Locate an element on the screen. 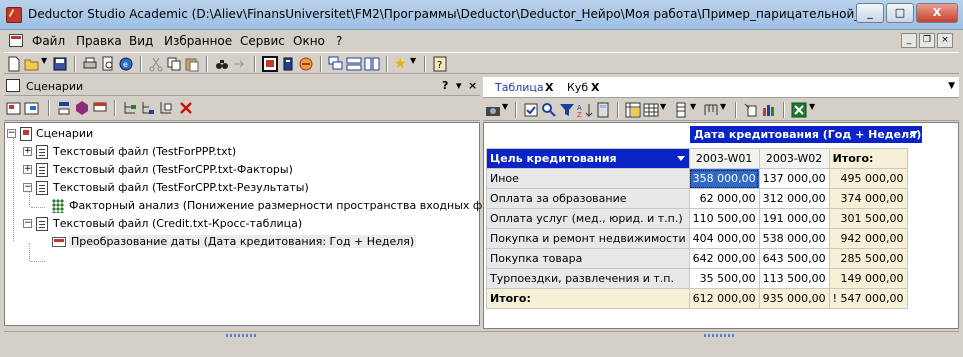 This screenshot has height=357, width=963. transpose-icon is located at coordinates (633, 110).